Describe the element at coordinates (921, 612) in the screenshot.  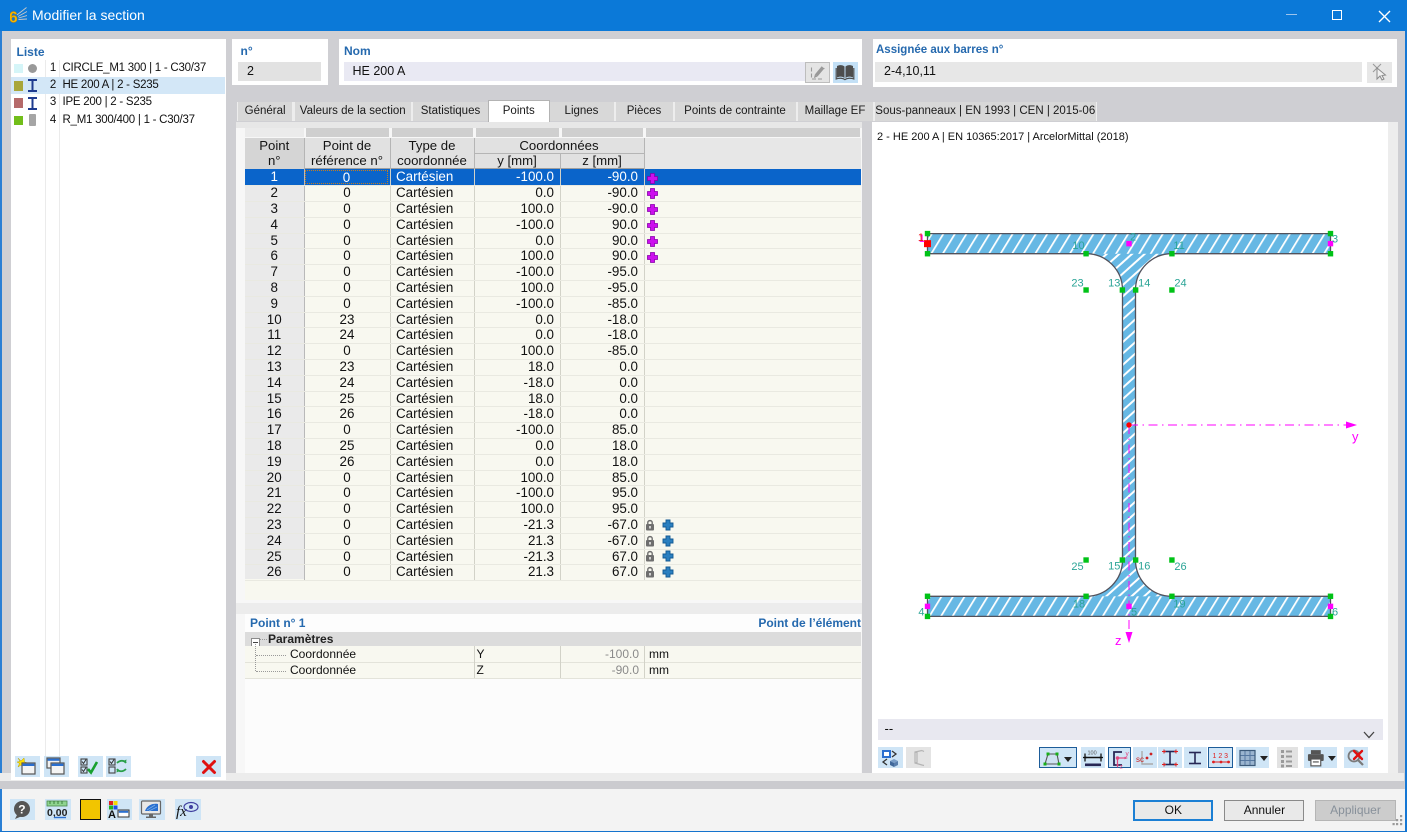
I see `svg-text: 4` at that location.